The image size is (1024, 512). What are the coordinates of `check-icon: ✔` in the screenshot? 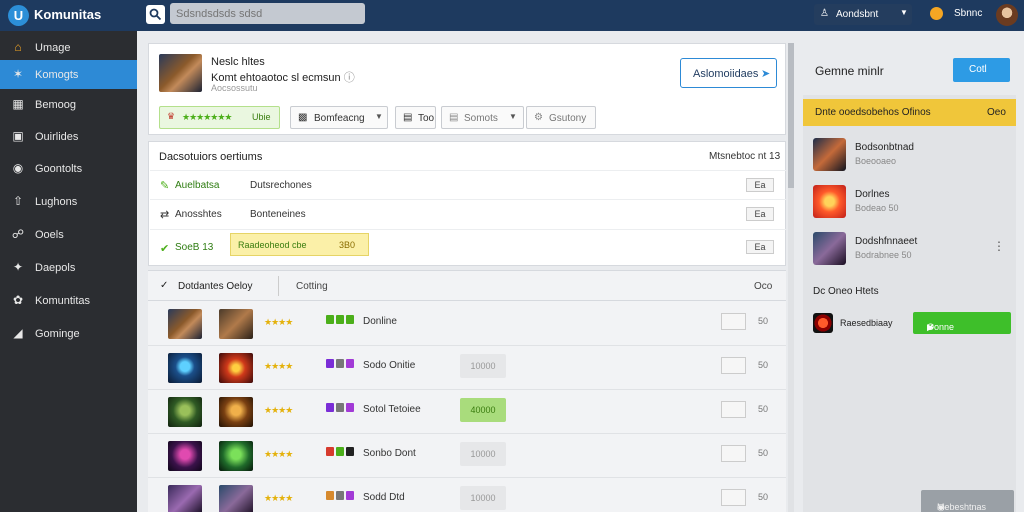 It's located at (165, 249).